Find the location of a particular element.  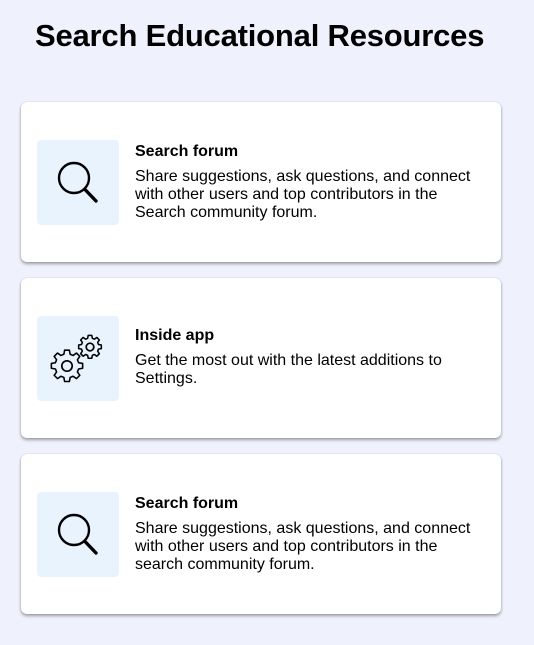

page-title: Search Educational Resources is located at coordinates (260, 35).